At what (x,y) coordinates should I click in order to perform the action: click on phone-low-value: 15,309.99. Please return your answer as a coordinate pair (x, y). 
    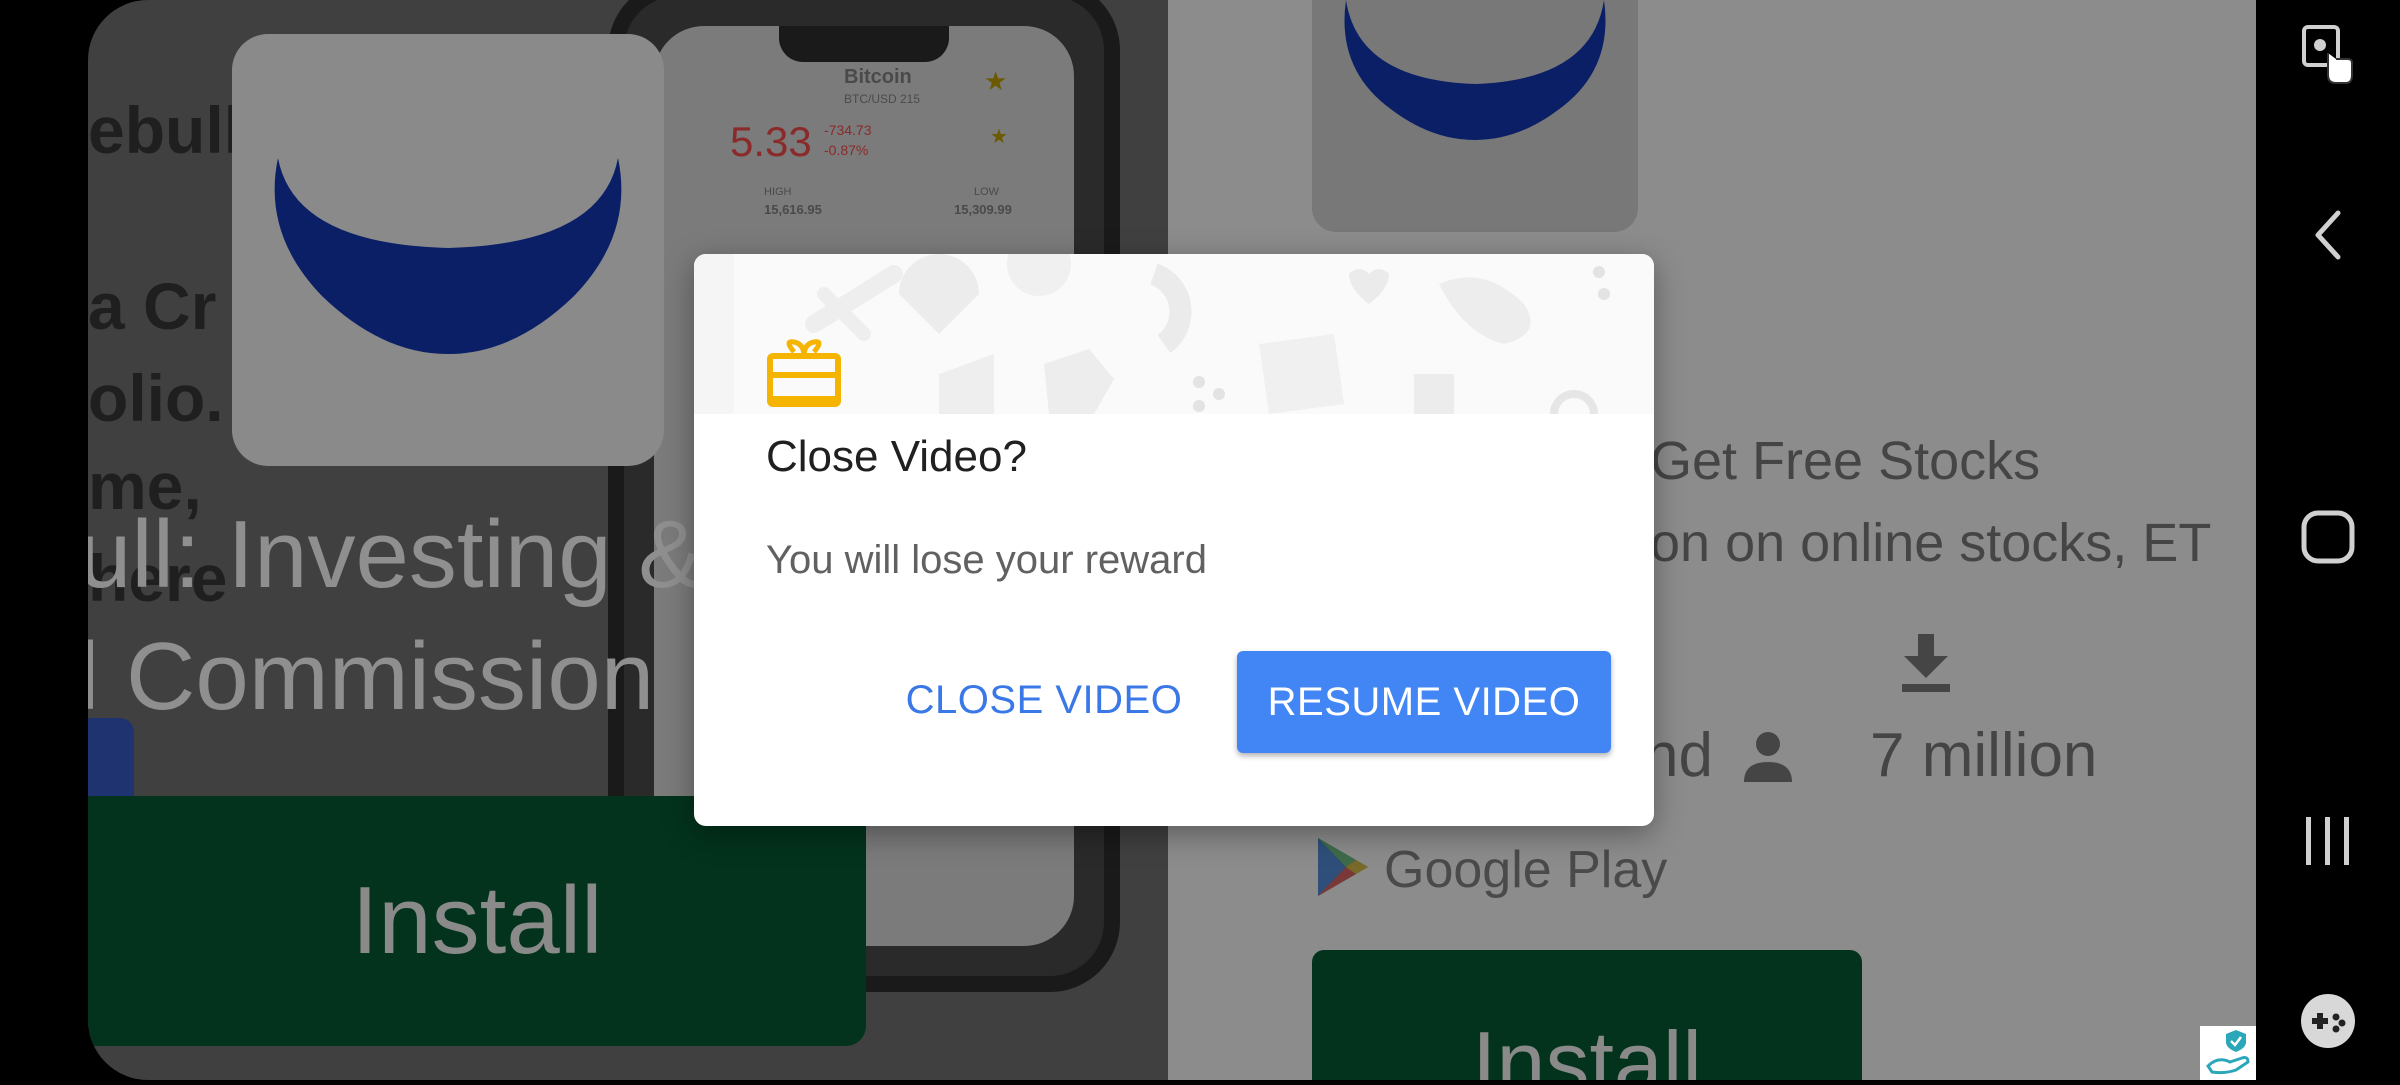
    Looking at the image, I should click on (983, 209).